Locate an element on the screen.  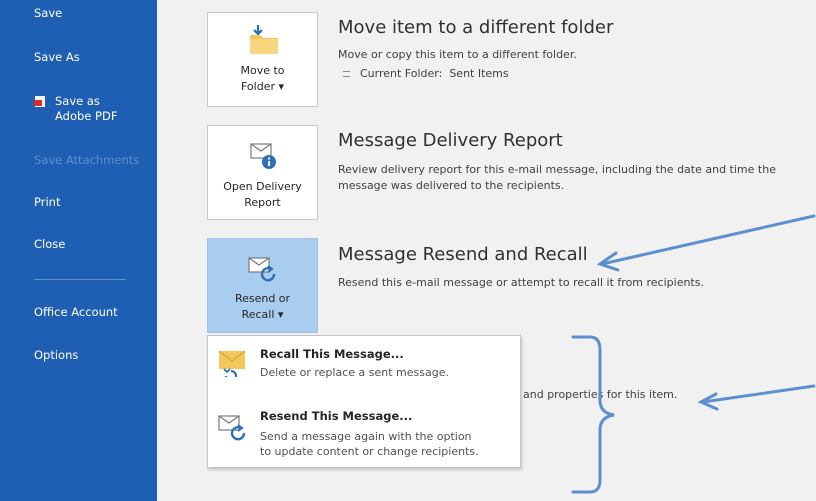
arrow-to-resend-title is located at coordinates (708, 240).